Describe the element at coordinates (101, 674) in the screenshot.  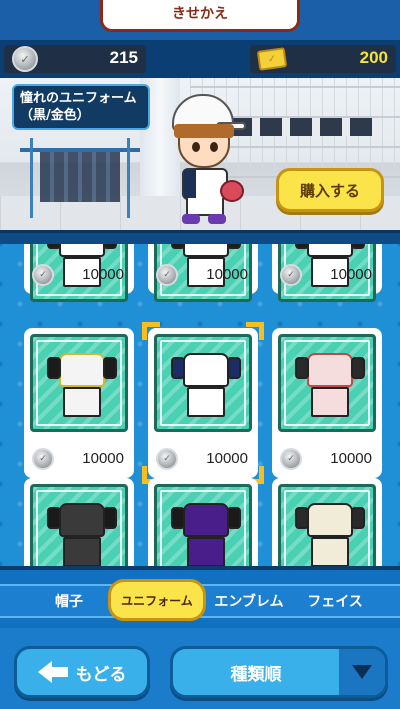
I see `back-button-label: もどる` at that location.